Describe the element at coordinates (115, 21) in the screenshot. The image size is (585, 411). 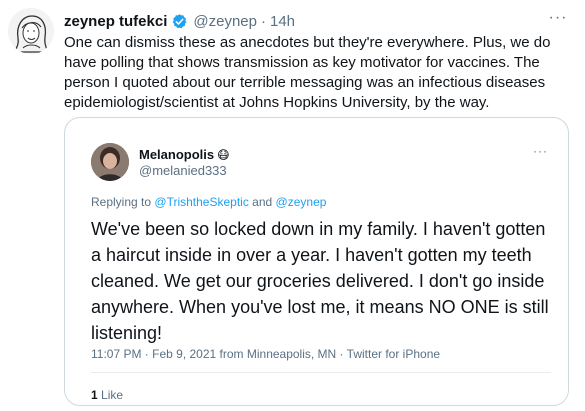
I see `display-name: zeynep tufekci` at that location.